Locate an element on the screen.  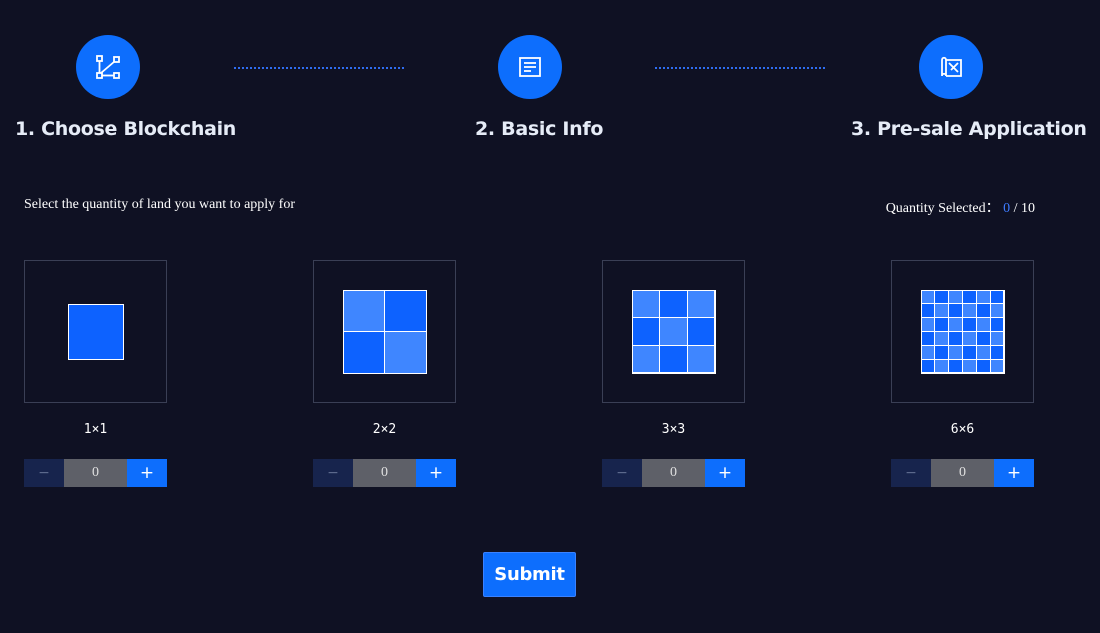
quantity-input-6x6 is located at coordinates (962, 473).